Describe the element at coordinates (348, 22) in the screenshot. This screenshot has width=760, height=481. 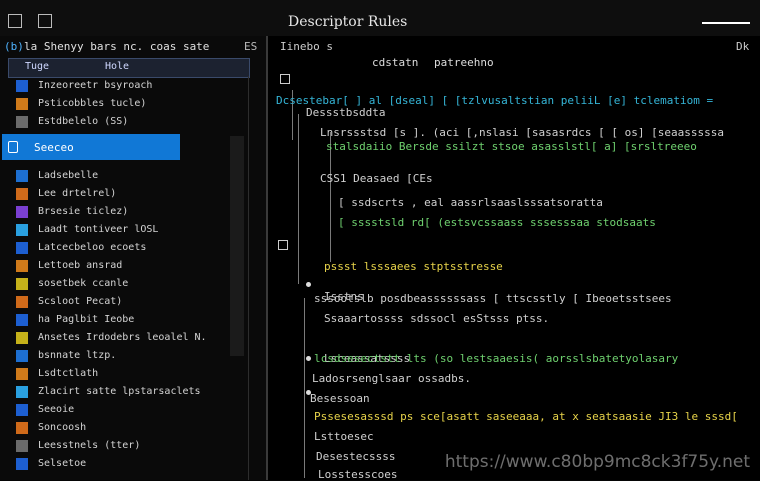
I see `window-title: Descriptor Rules` at that location.